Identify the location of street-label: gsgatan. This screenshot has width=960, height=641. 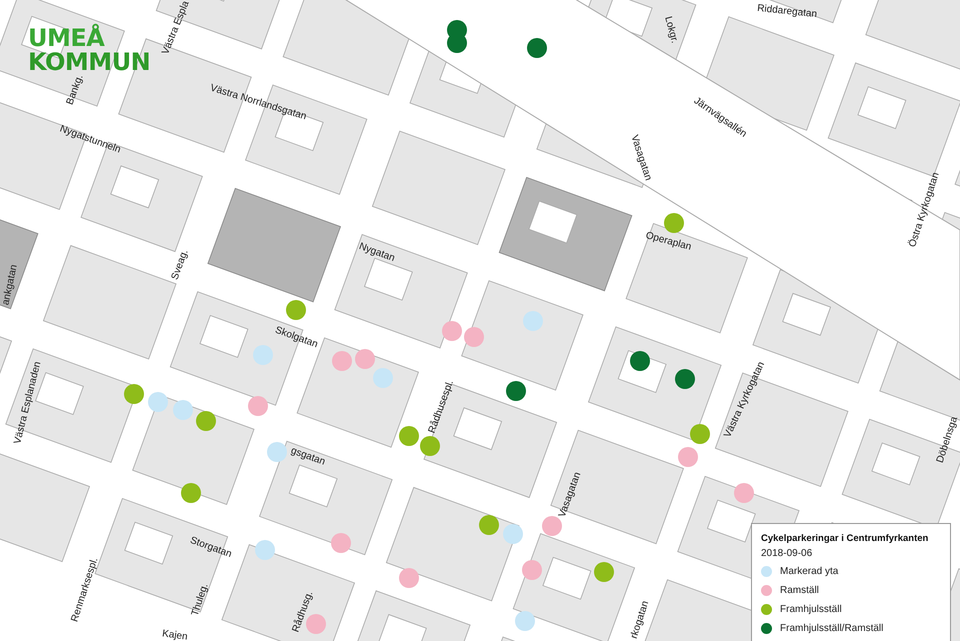
(307, 457).